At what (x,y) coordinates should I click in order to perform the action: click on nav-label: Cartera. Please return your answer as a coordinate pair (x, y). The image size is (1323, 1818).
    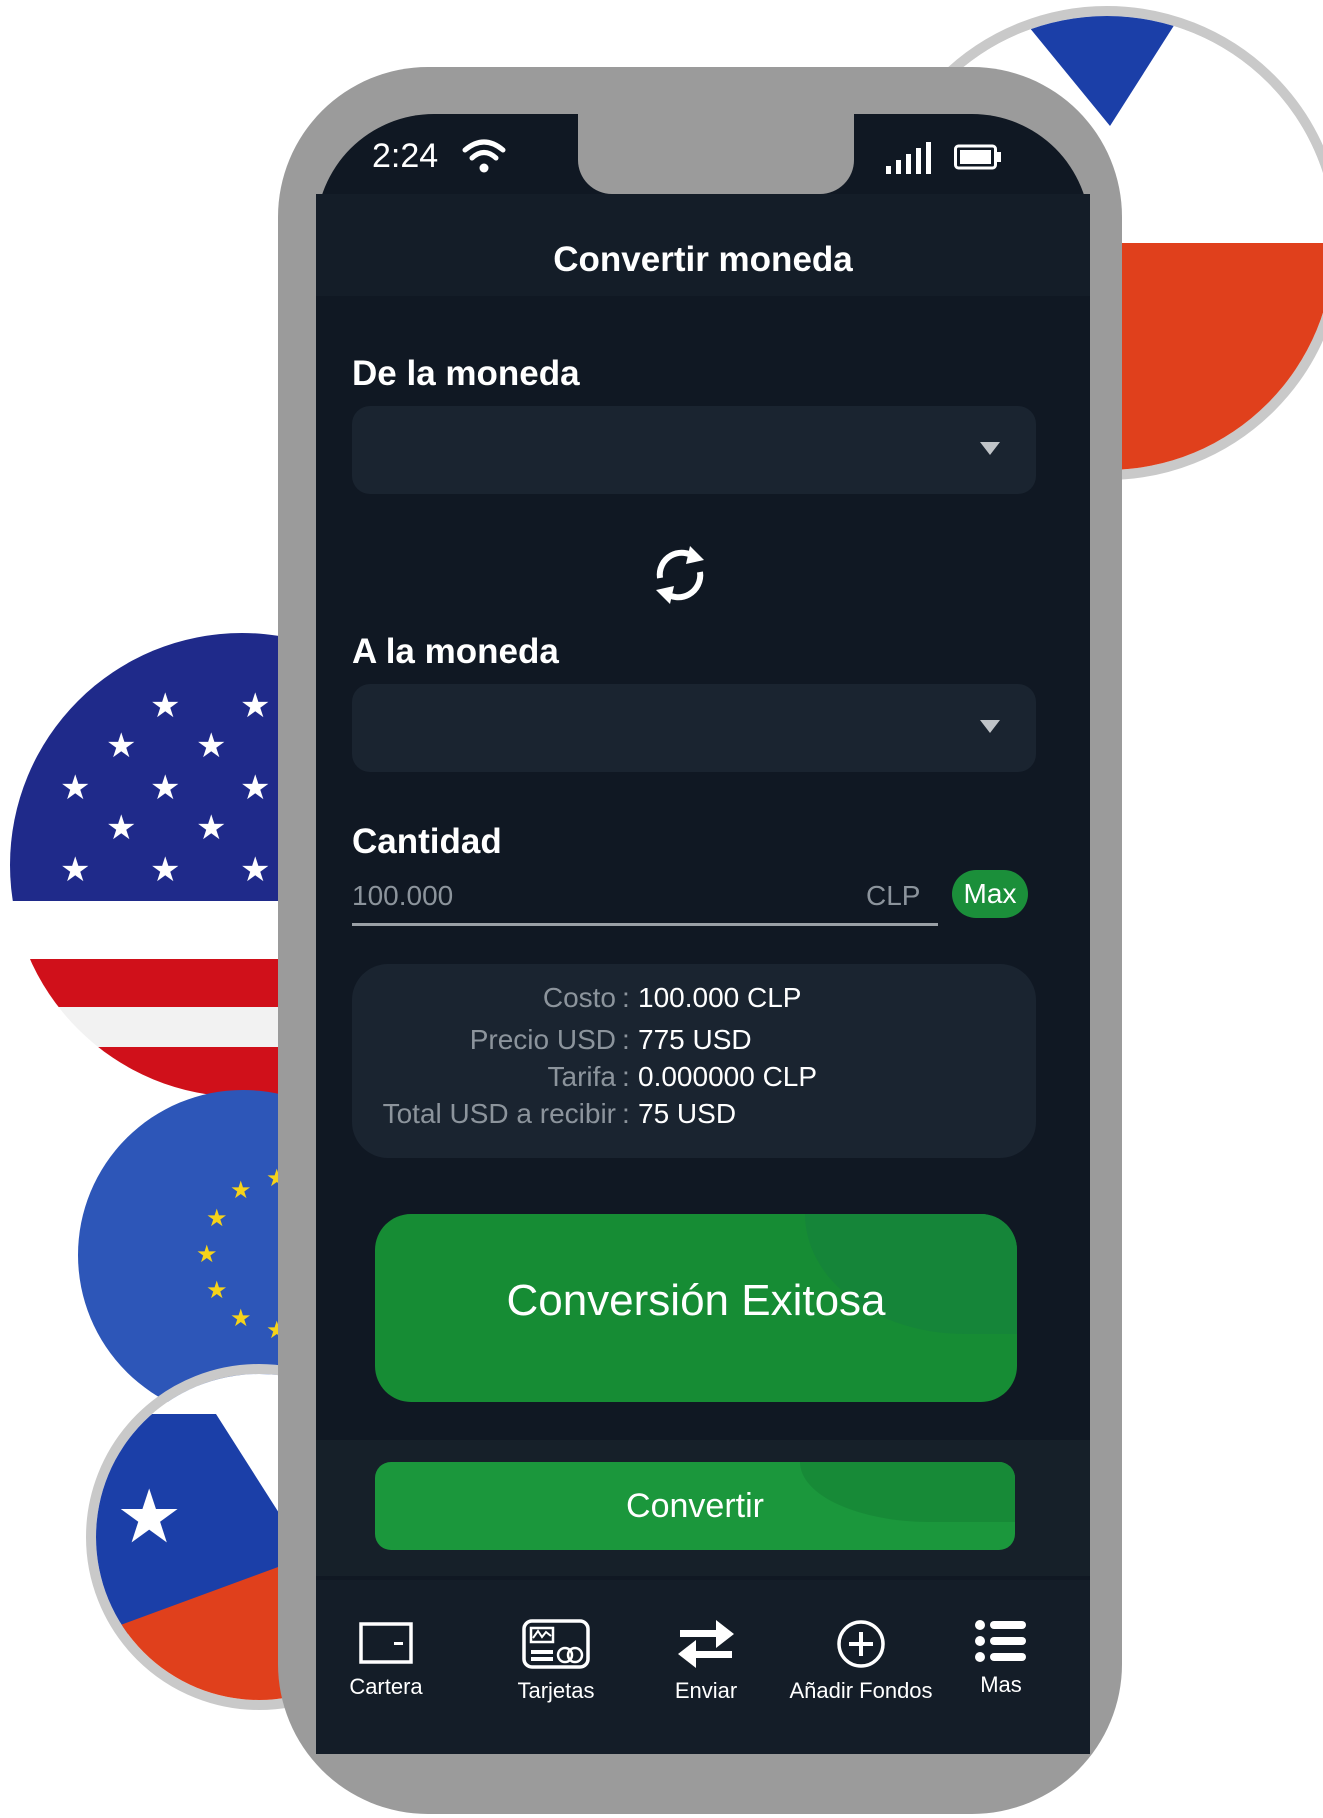
    Looking at the image, I should click on (386, 1686).